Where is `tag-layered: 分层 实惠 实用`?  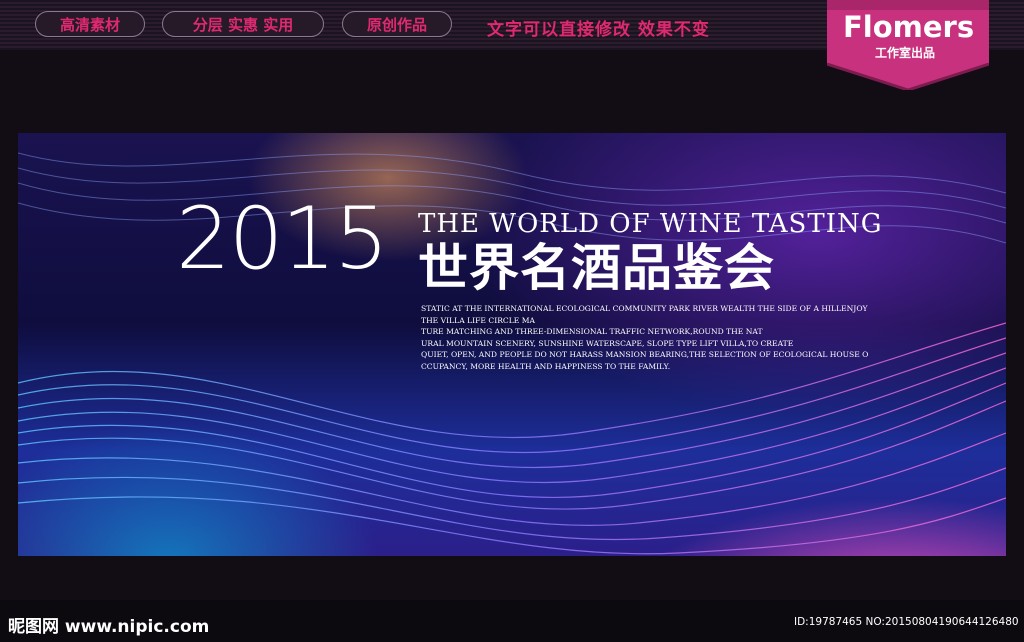
tag-layered: 分层 实惠 实用 is located at coordinates (243, 24).